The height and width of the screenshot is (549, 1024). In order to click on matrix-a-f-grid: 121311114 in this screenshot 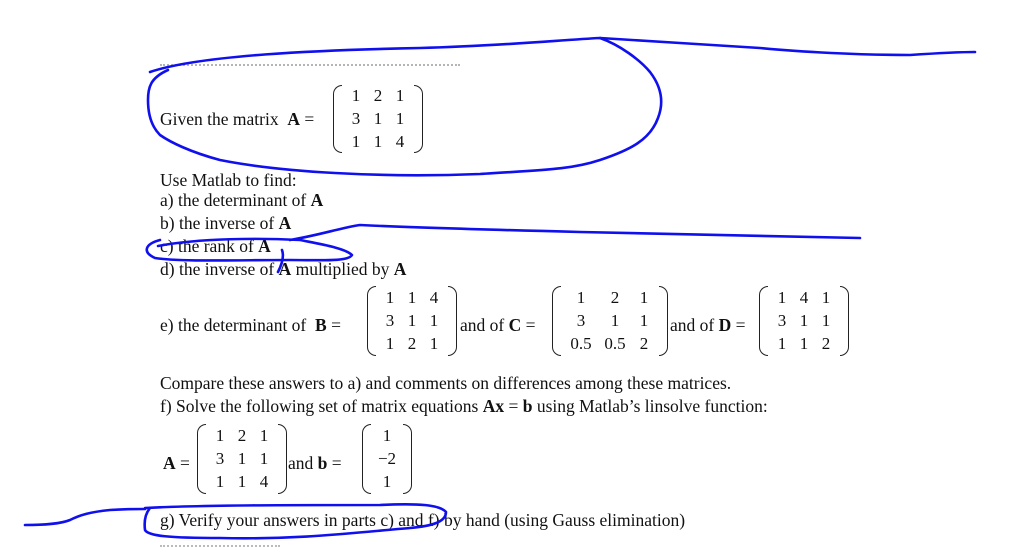, I will do `click(242, 459)`.